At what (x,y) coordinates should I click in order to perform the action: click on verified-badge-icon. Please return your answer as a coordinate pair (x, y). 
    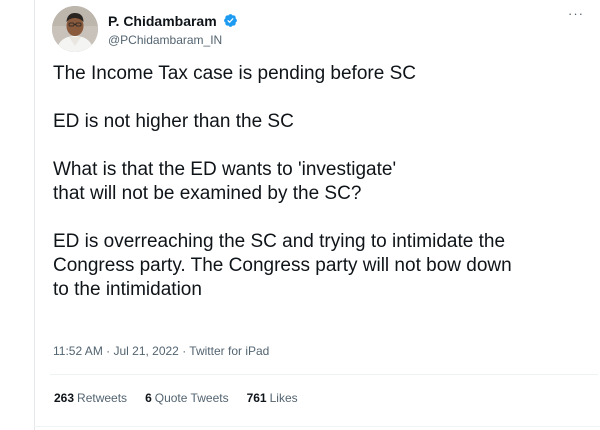
    Looking at the image, I should click on (231, 21).